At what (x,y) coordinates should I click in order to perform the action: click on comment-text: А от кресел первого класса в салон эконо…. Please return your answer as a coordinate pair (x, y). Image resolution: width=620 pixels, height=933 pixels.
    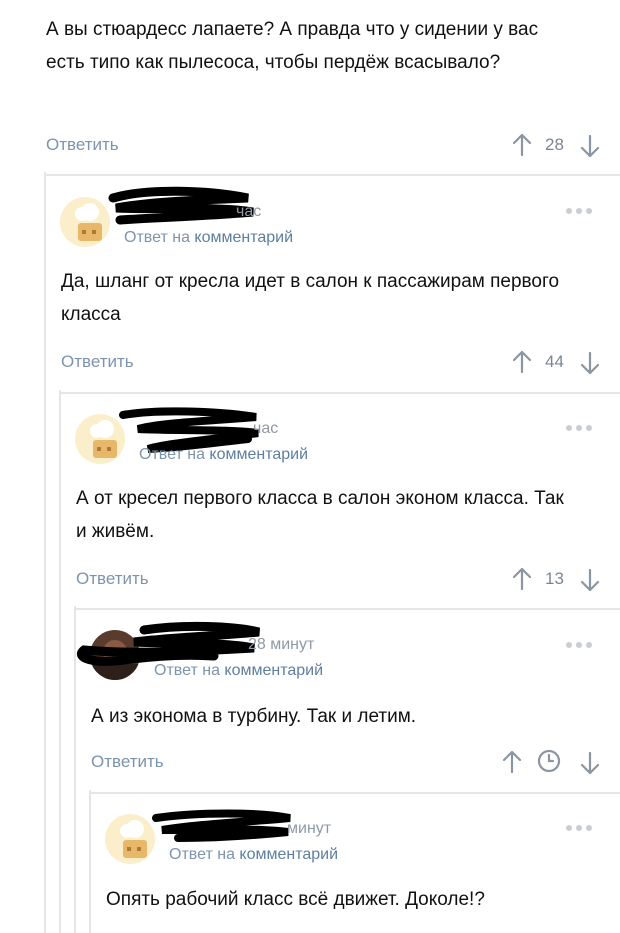
    Looking at the image, I should click on (320, 515).